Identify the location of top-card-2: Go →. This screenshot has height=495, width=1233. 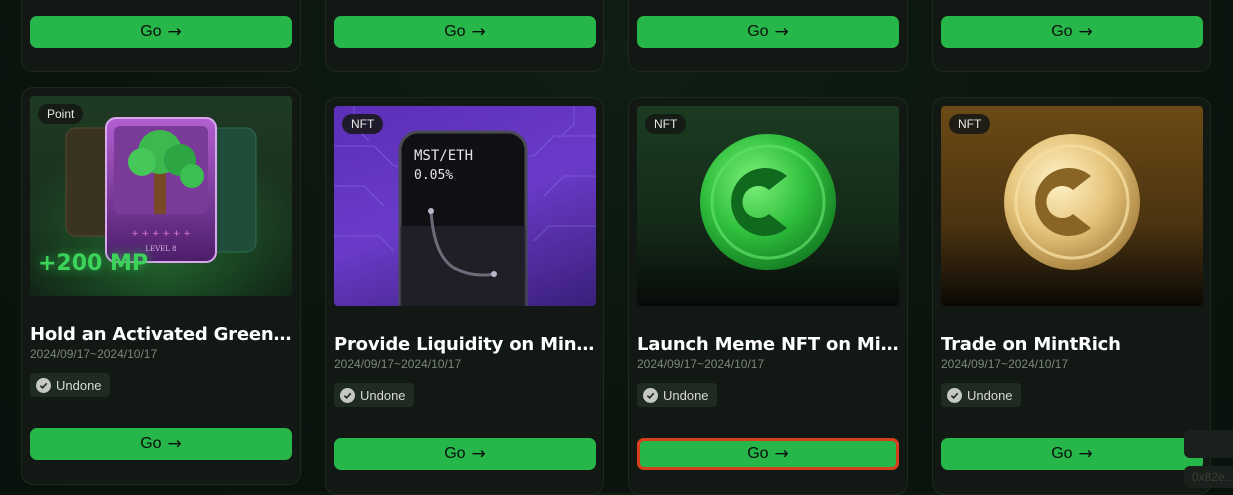
(464, 36).